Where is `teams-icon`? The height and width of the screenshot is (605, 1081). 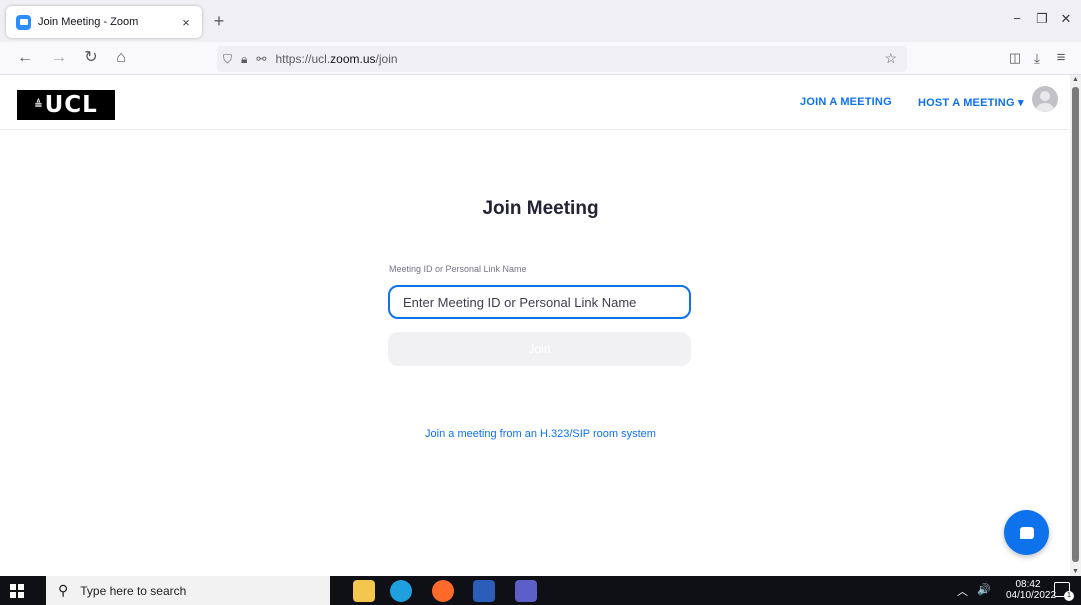 teams-icon is located at coordinates (526, 591).